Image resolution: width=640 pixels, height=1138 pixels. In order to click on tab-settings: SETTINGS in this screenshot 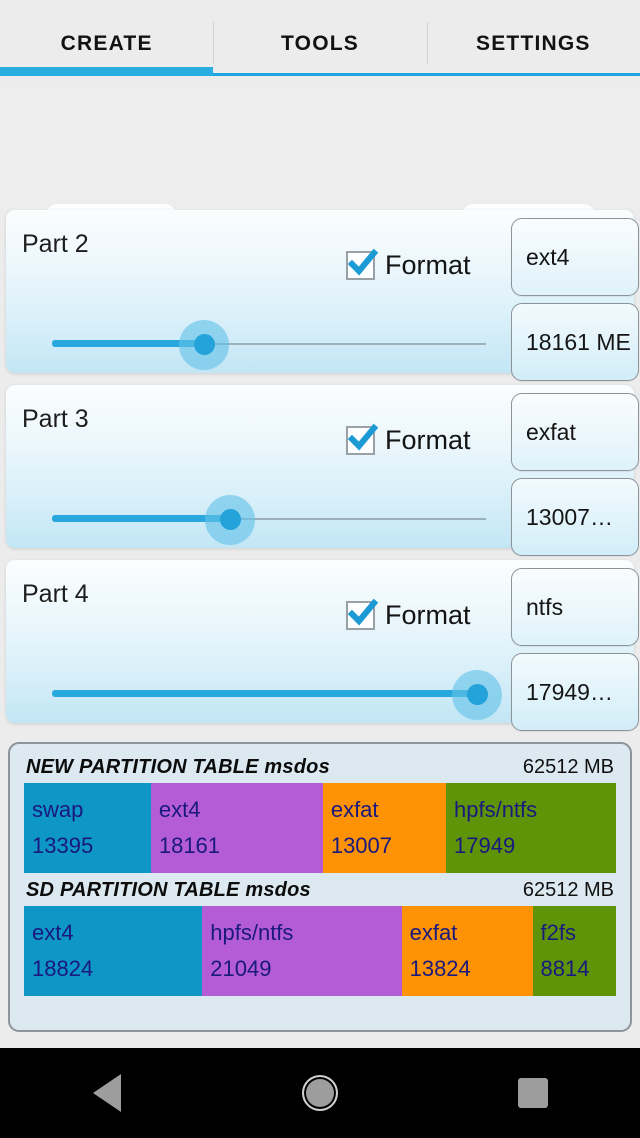, I will do `click(533, 44)`.